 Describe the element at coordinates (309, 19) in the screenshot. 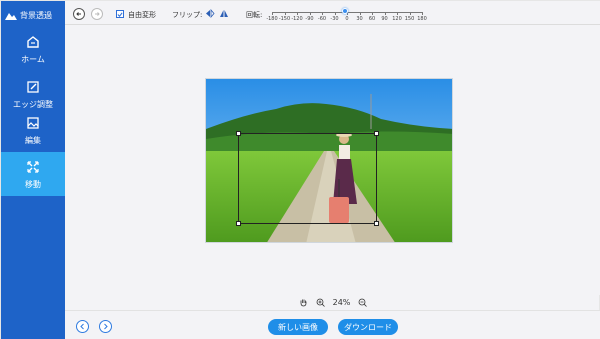

I see `rotate-tick-label: -90` at that location.